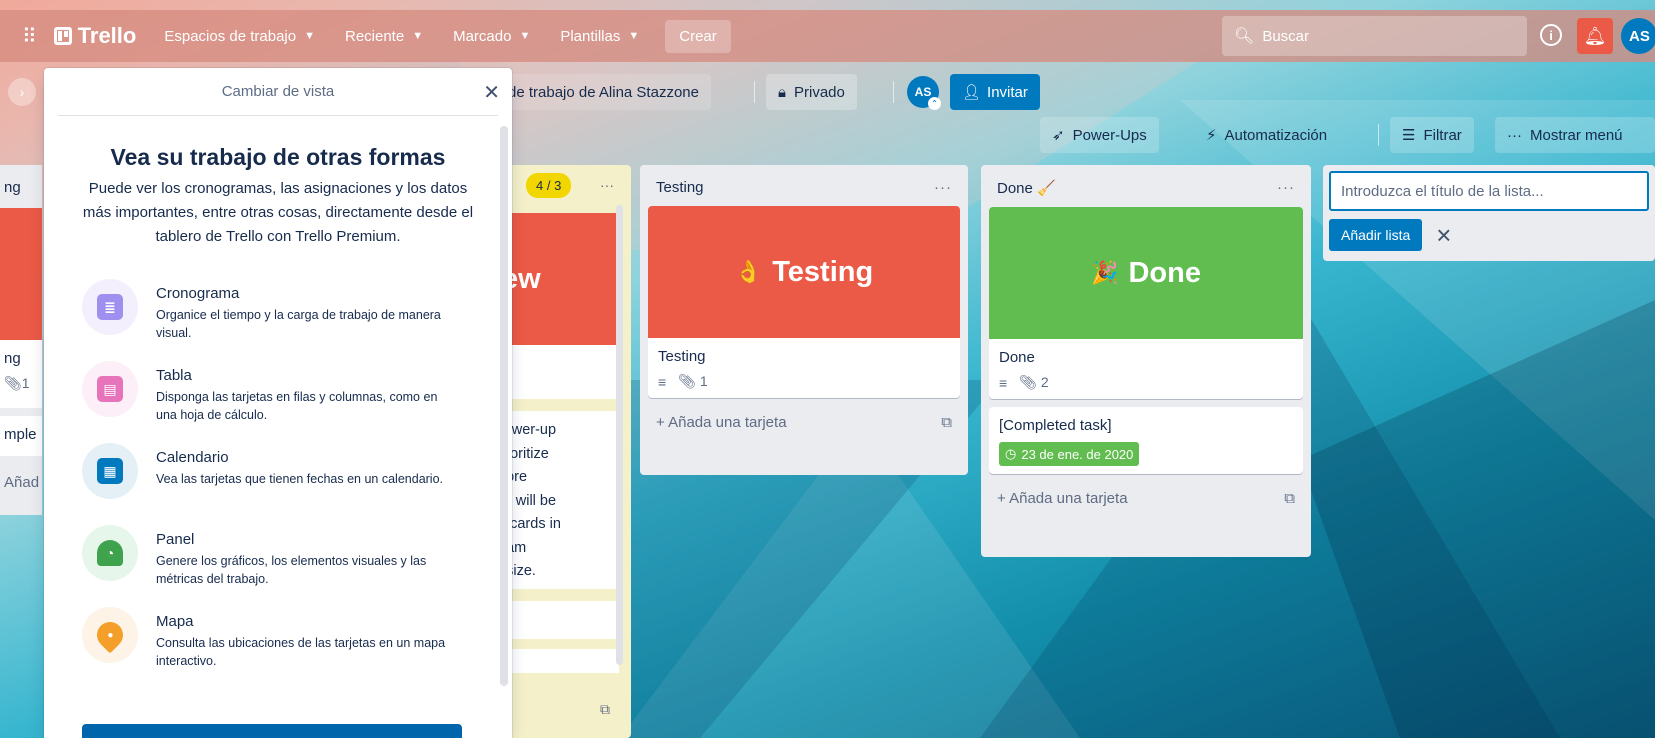 This screenshot has width=1655, height=738. What do you see at coordinates (384, 36) in the screenshot?
I see `recent-menu: Reciente ▼` at bounding box center [384, 36].